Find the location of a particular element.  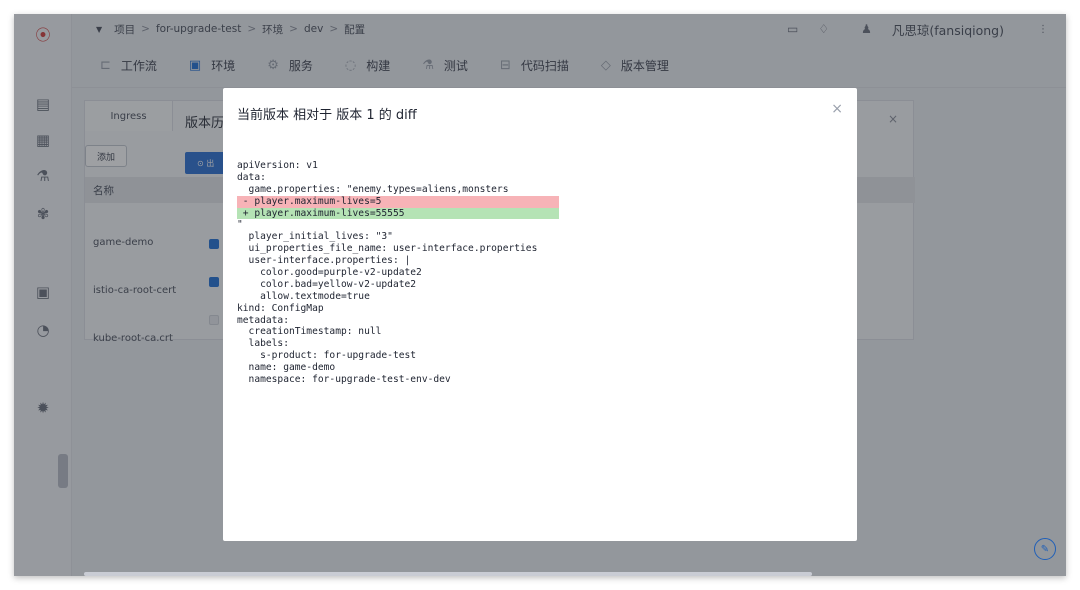

diff-line: allow.textmode=true is located at coordinates (303, 296).